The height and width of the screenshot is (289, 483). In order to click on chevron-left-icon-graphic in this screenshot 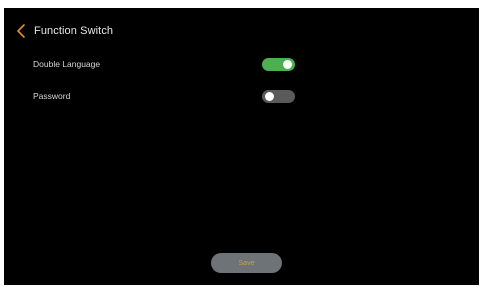, I will do `click(21, 31)`.